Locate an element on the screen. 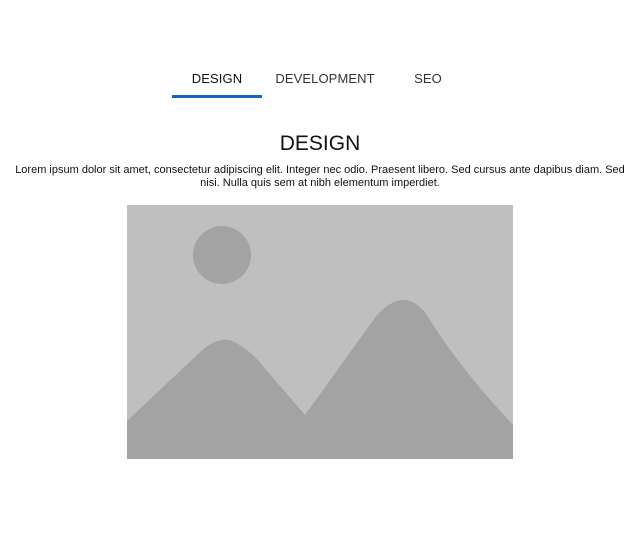 The width and height of the screenshot is (640, 556). sun-shape is located at coordinates (222, 255).